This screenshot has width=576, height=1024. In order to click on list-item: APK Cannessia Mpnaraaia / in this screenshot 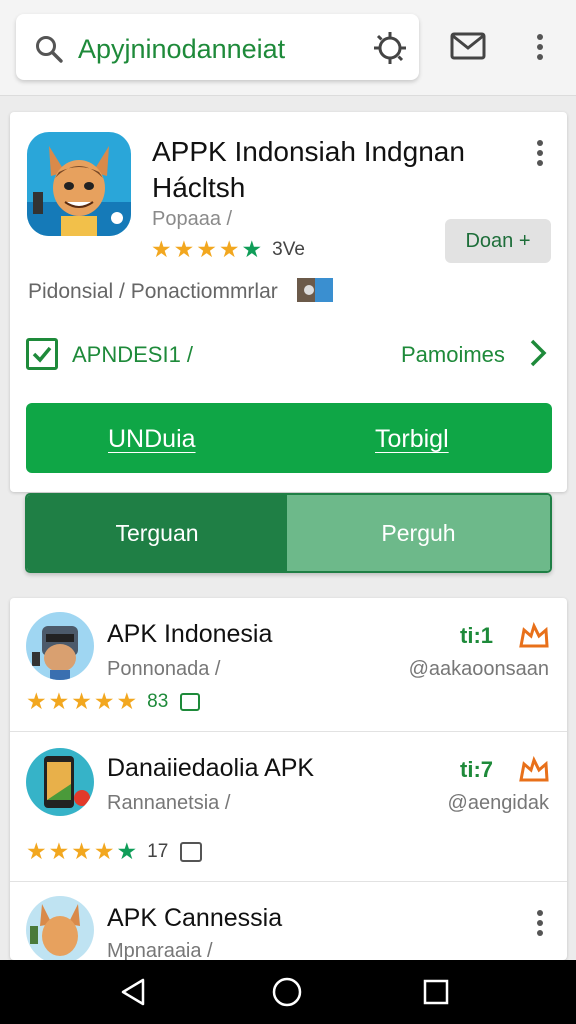, I will do `click(288, 921)`.